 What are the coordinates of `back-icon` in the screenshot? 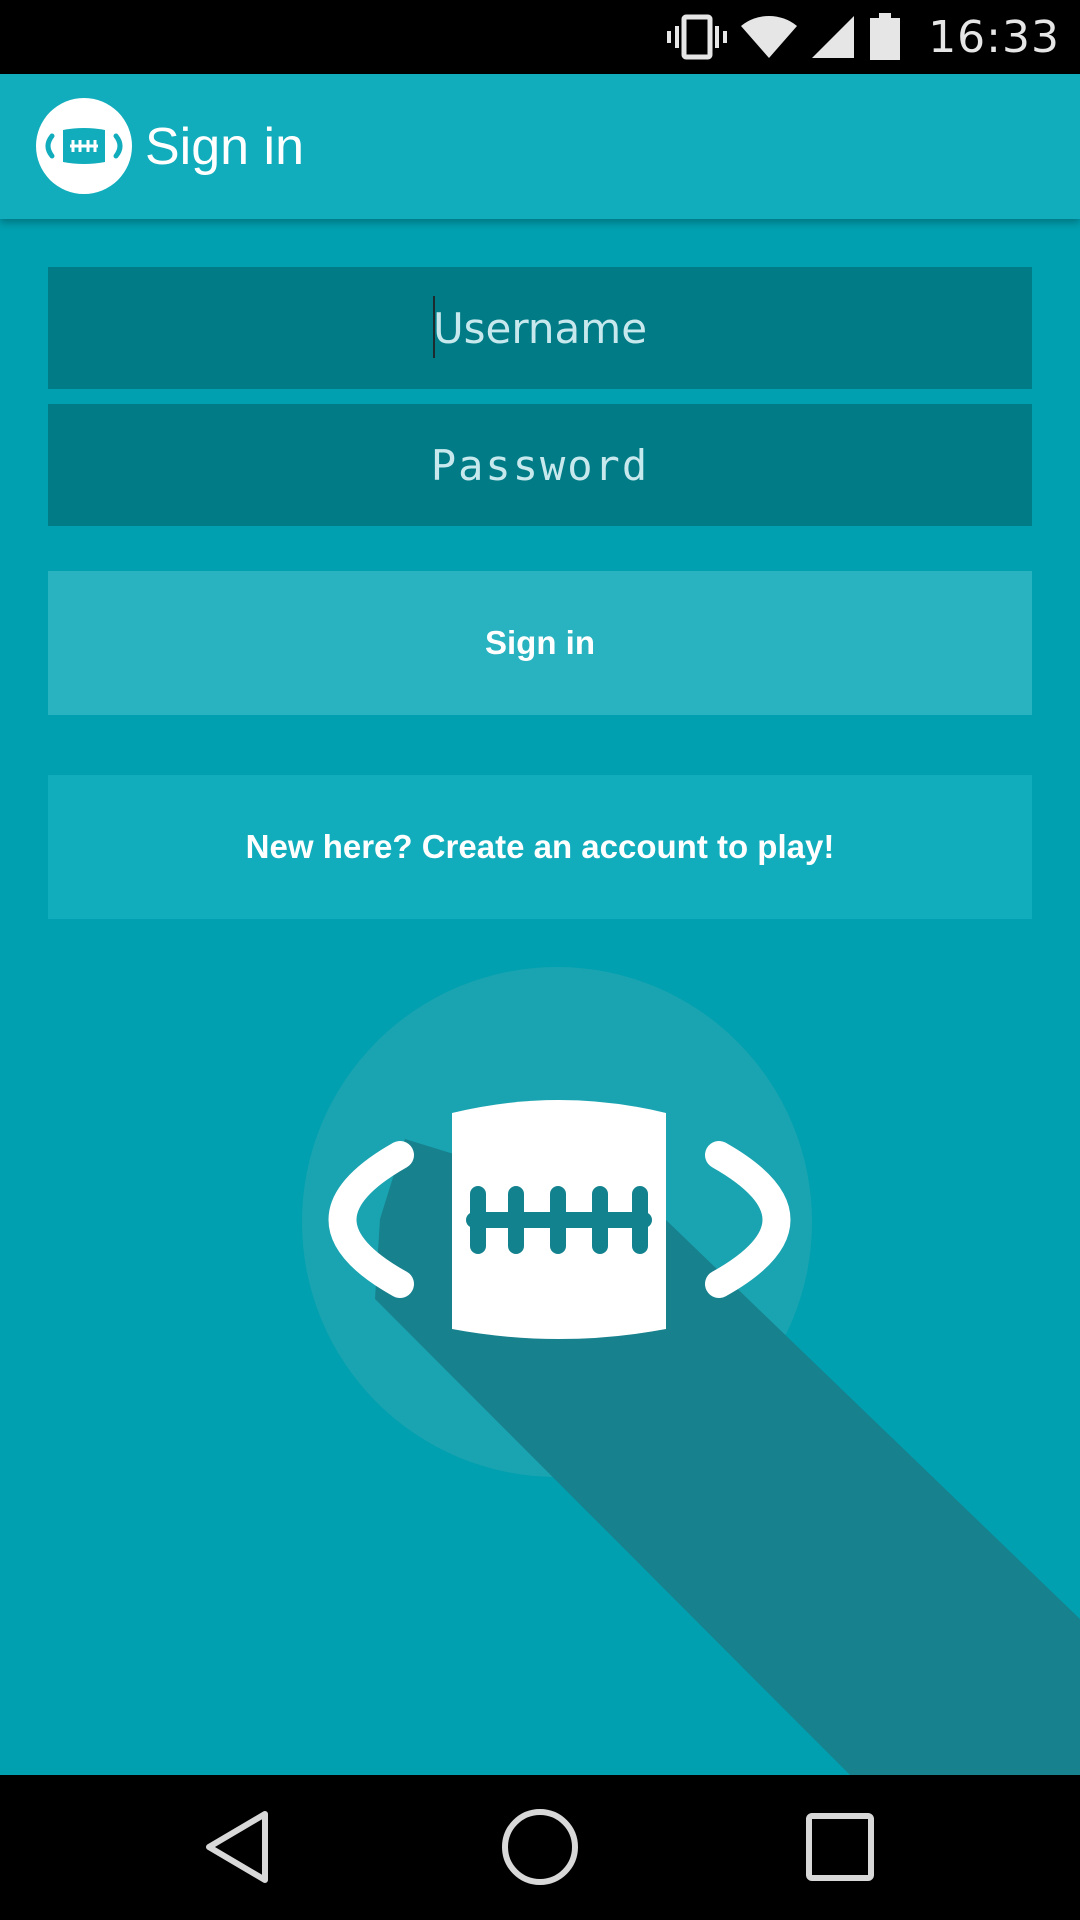 It's located at (237, 1847).